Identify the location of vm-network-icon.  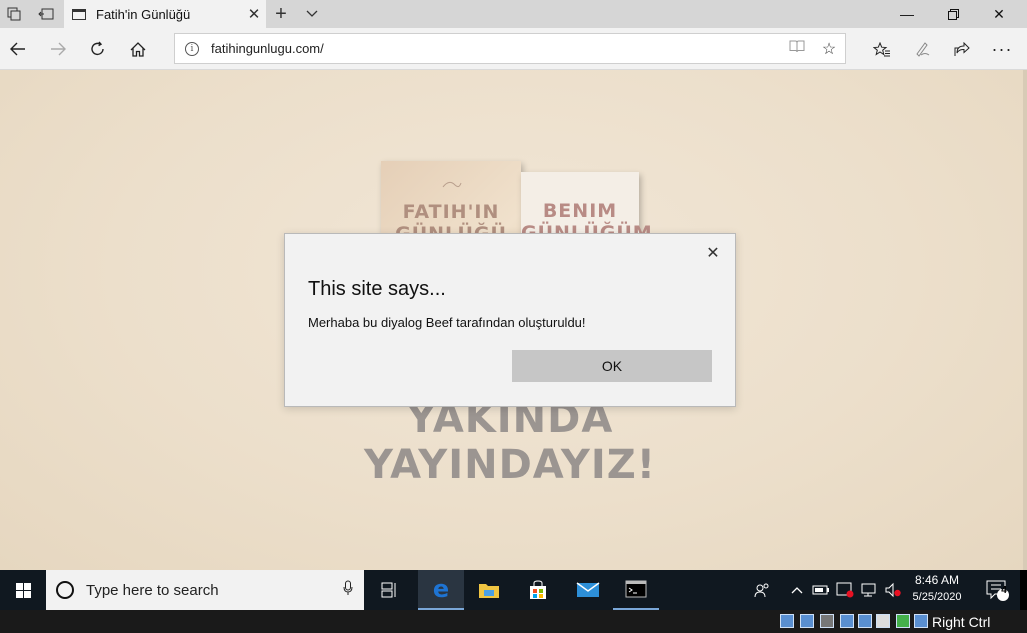
(807, 621).